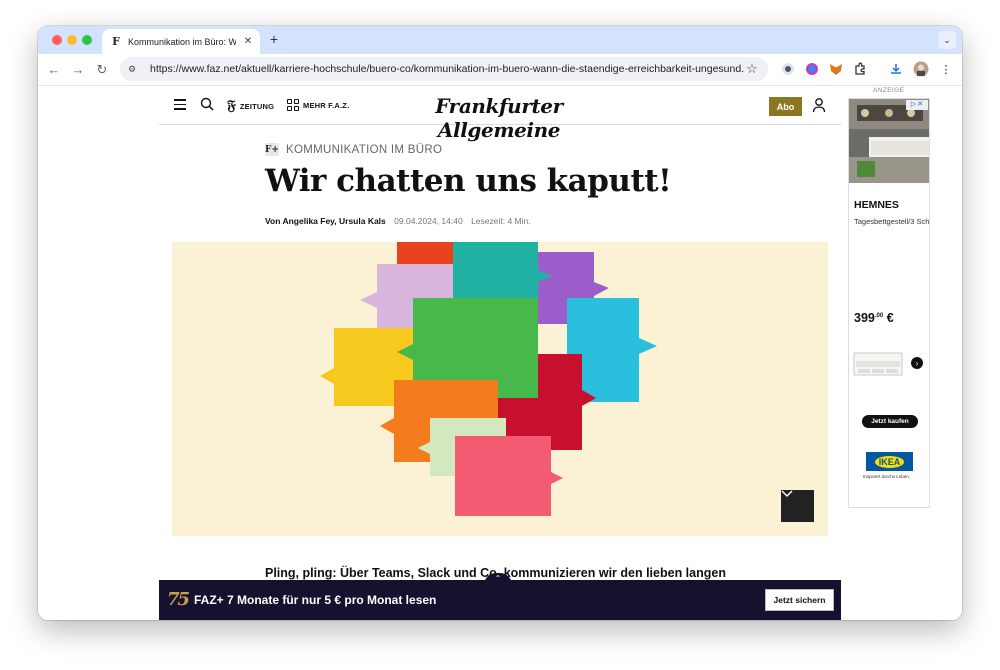  I want to click on extension-color-icon, so click(812, 69).